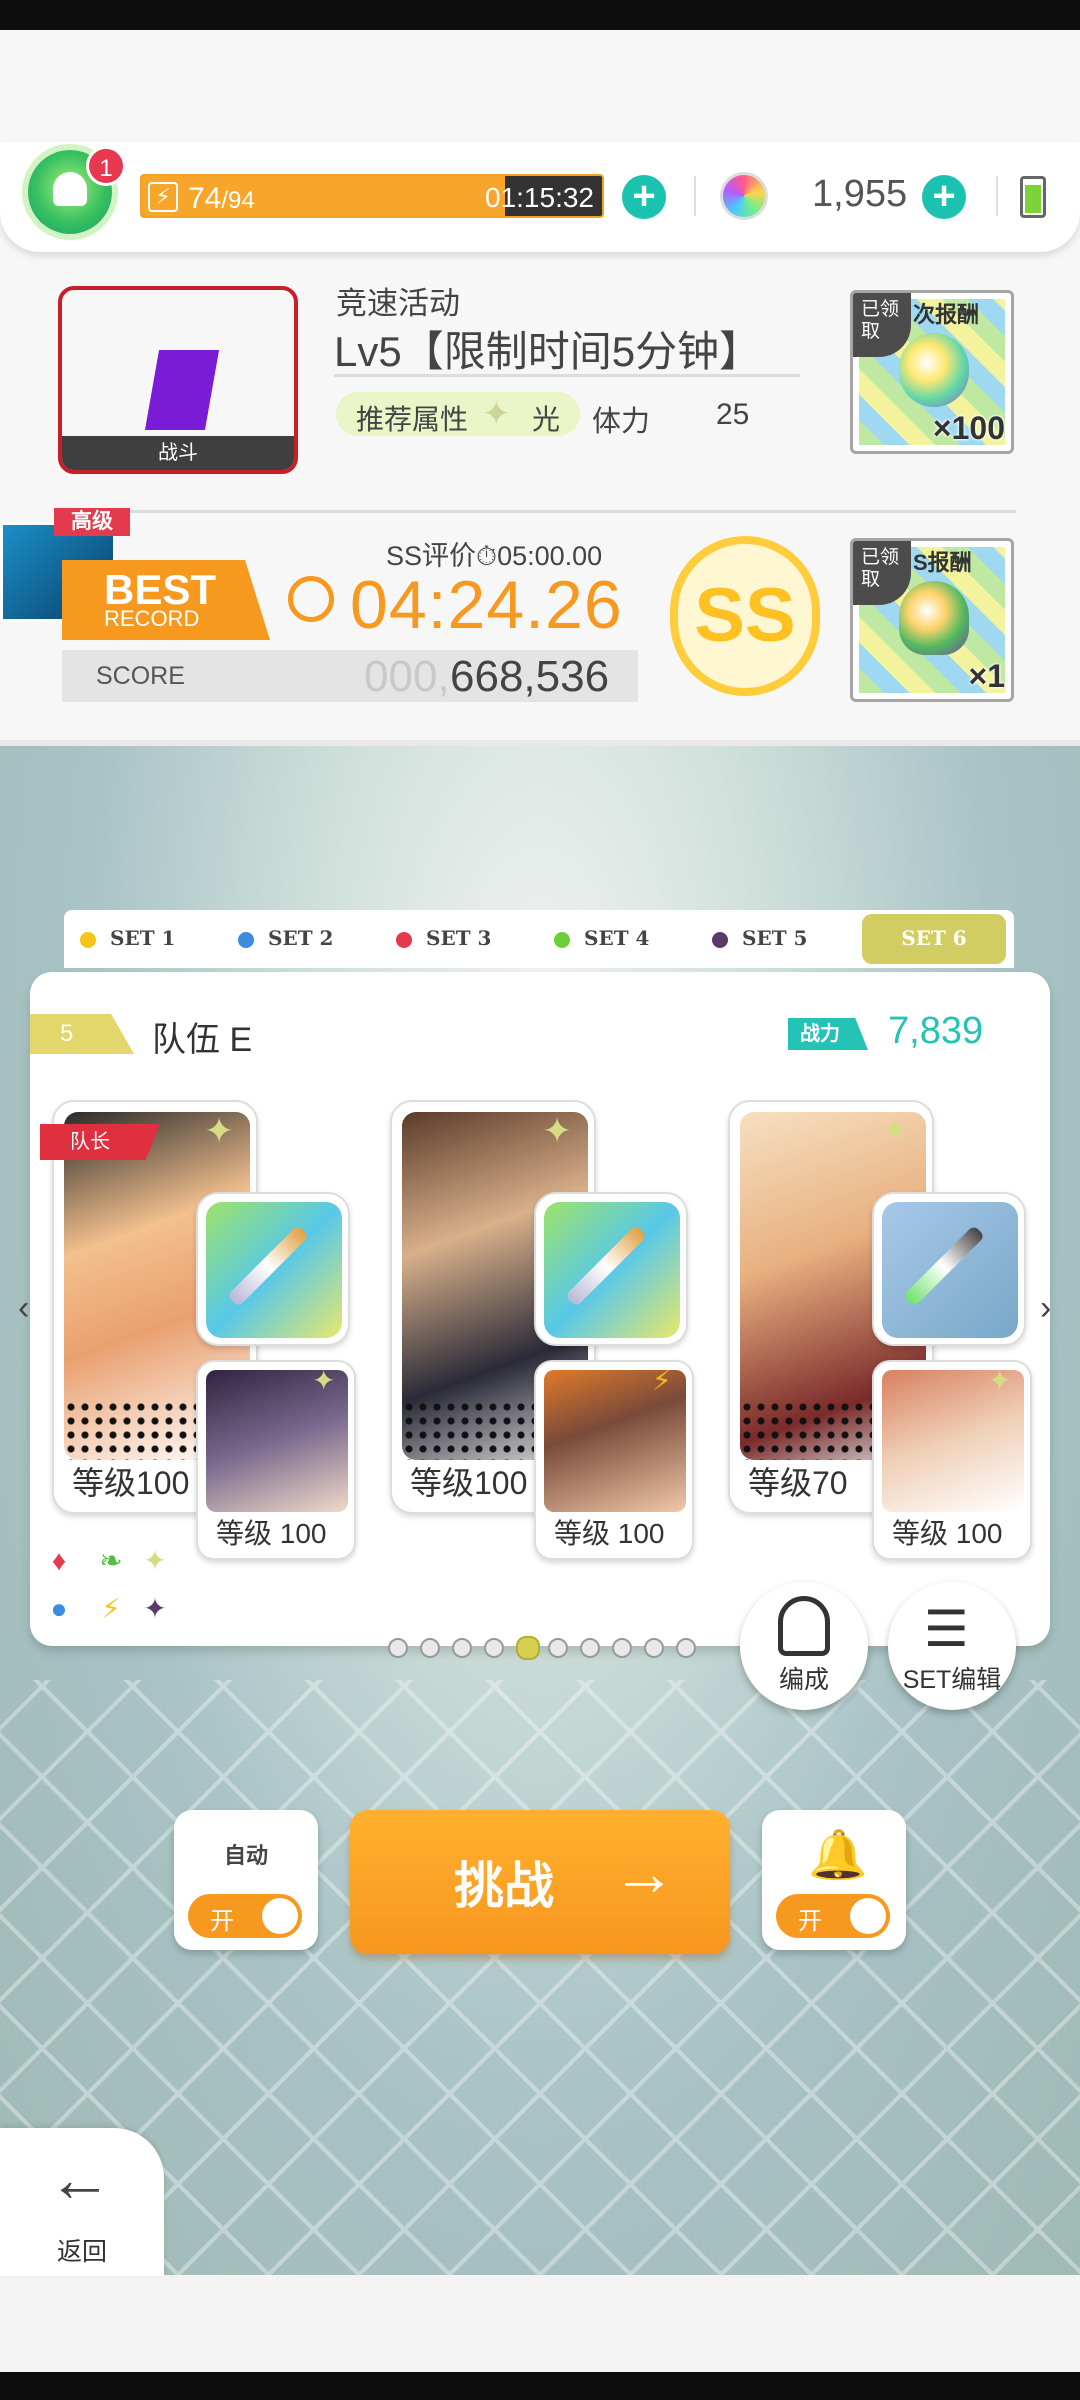  I want to click on score-label: SCORE, so click(140, 676).